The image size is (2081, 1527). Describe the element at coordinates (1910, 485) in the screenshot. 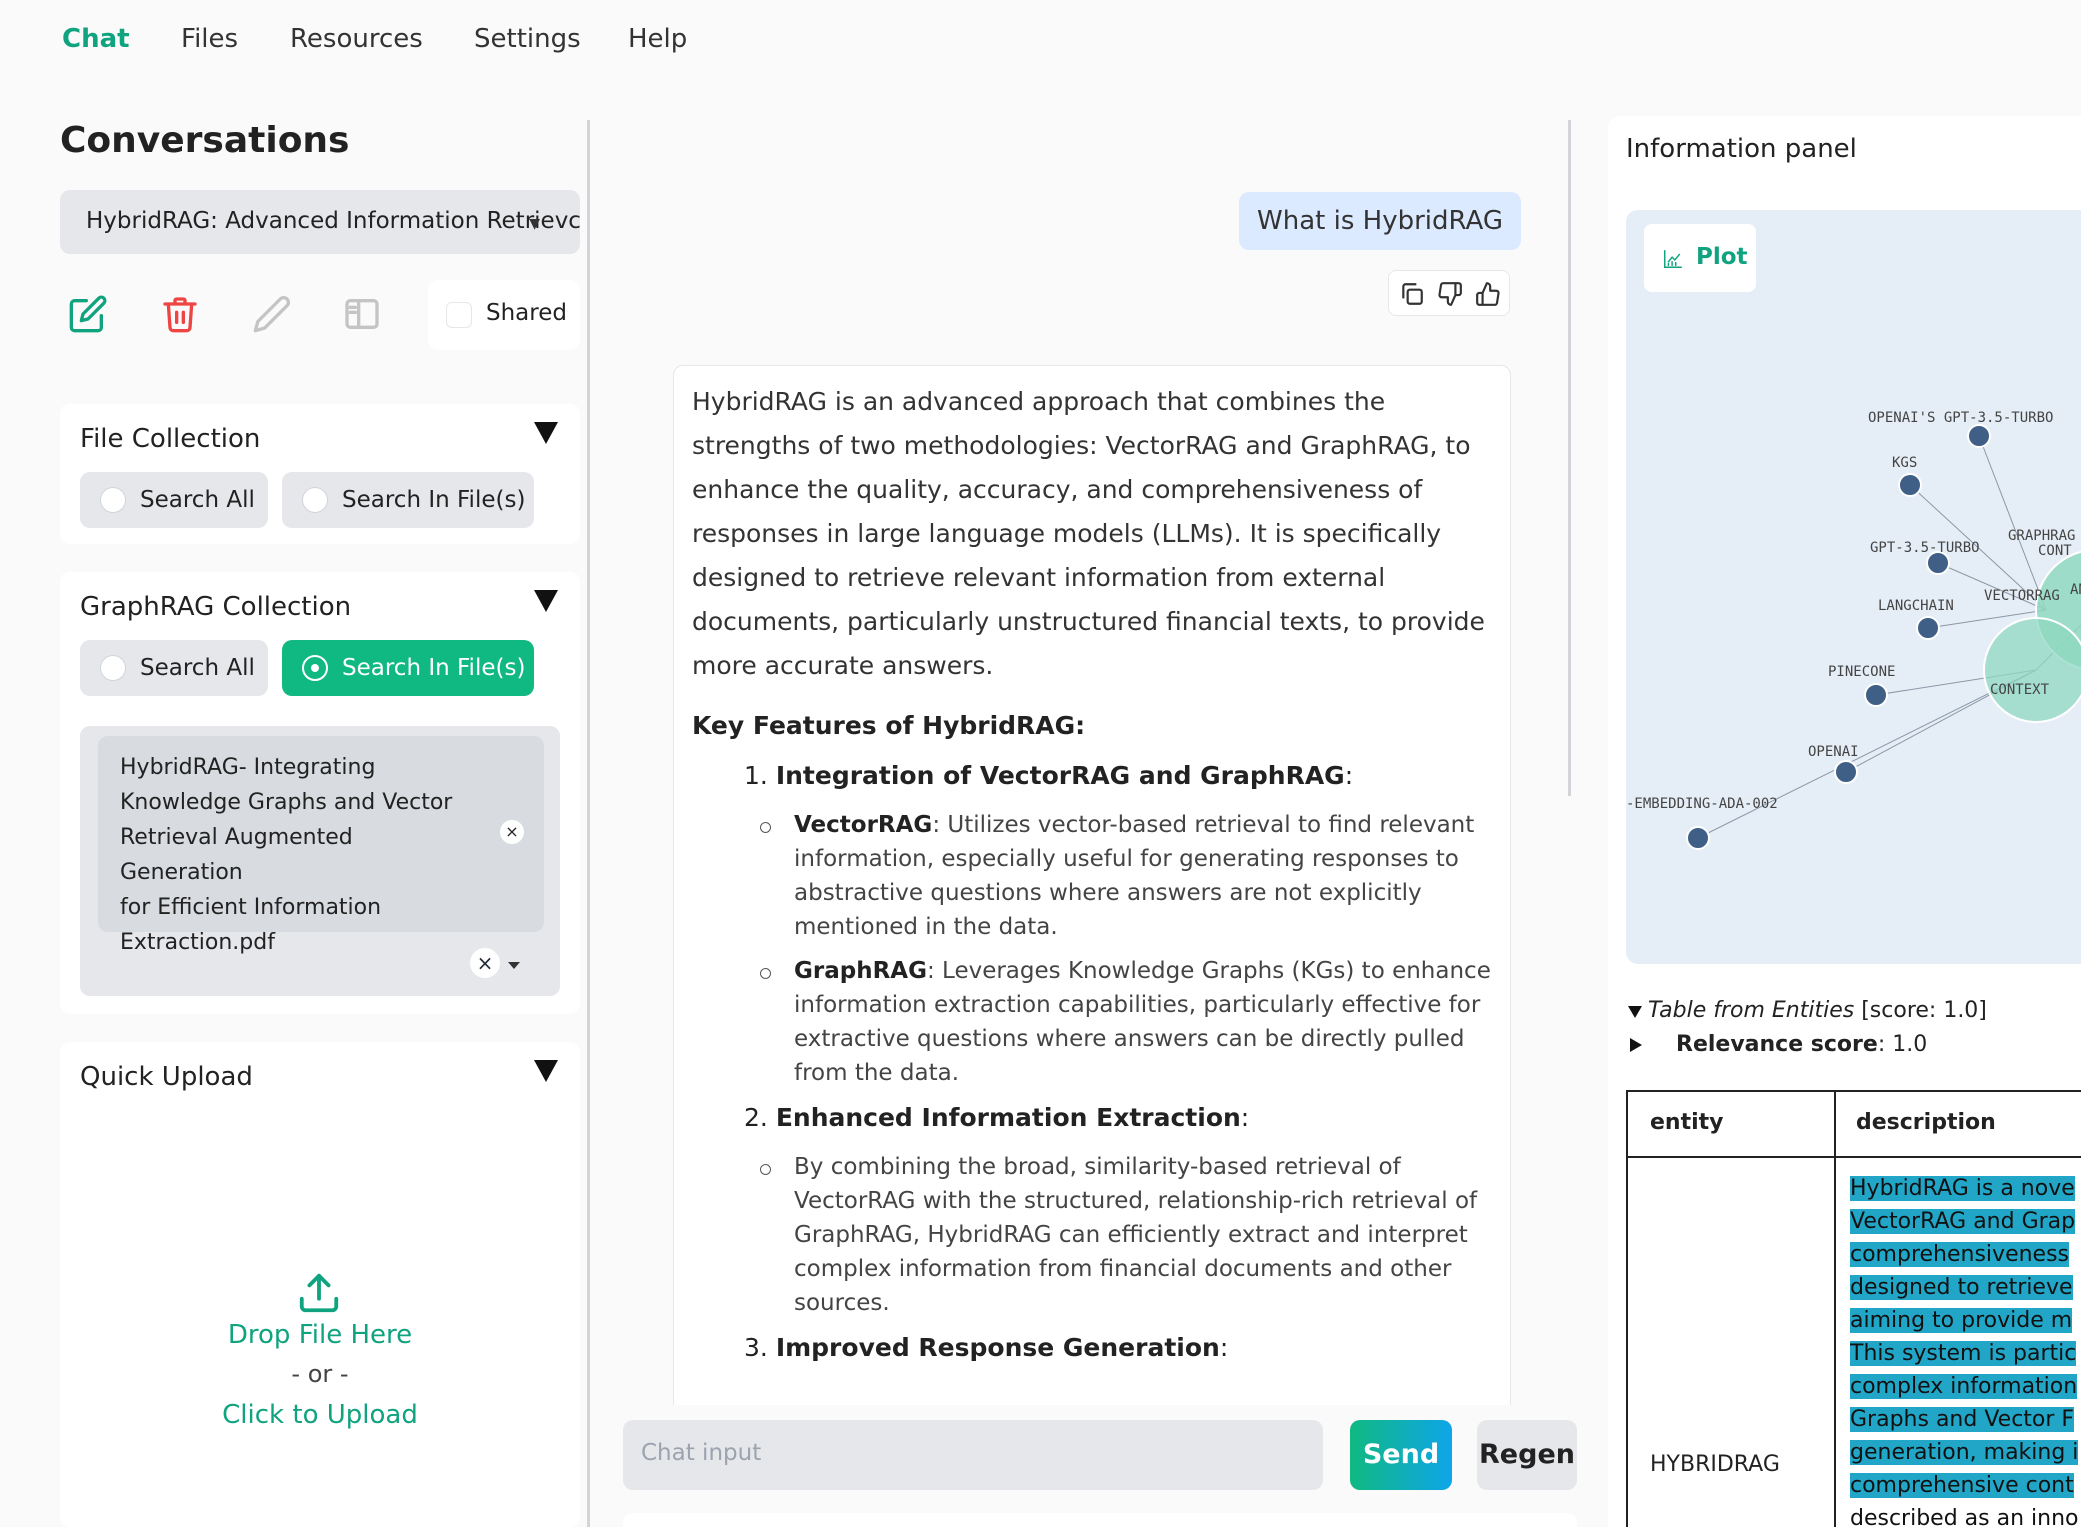

I see `graph-node-kgs` at that location.